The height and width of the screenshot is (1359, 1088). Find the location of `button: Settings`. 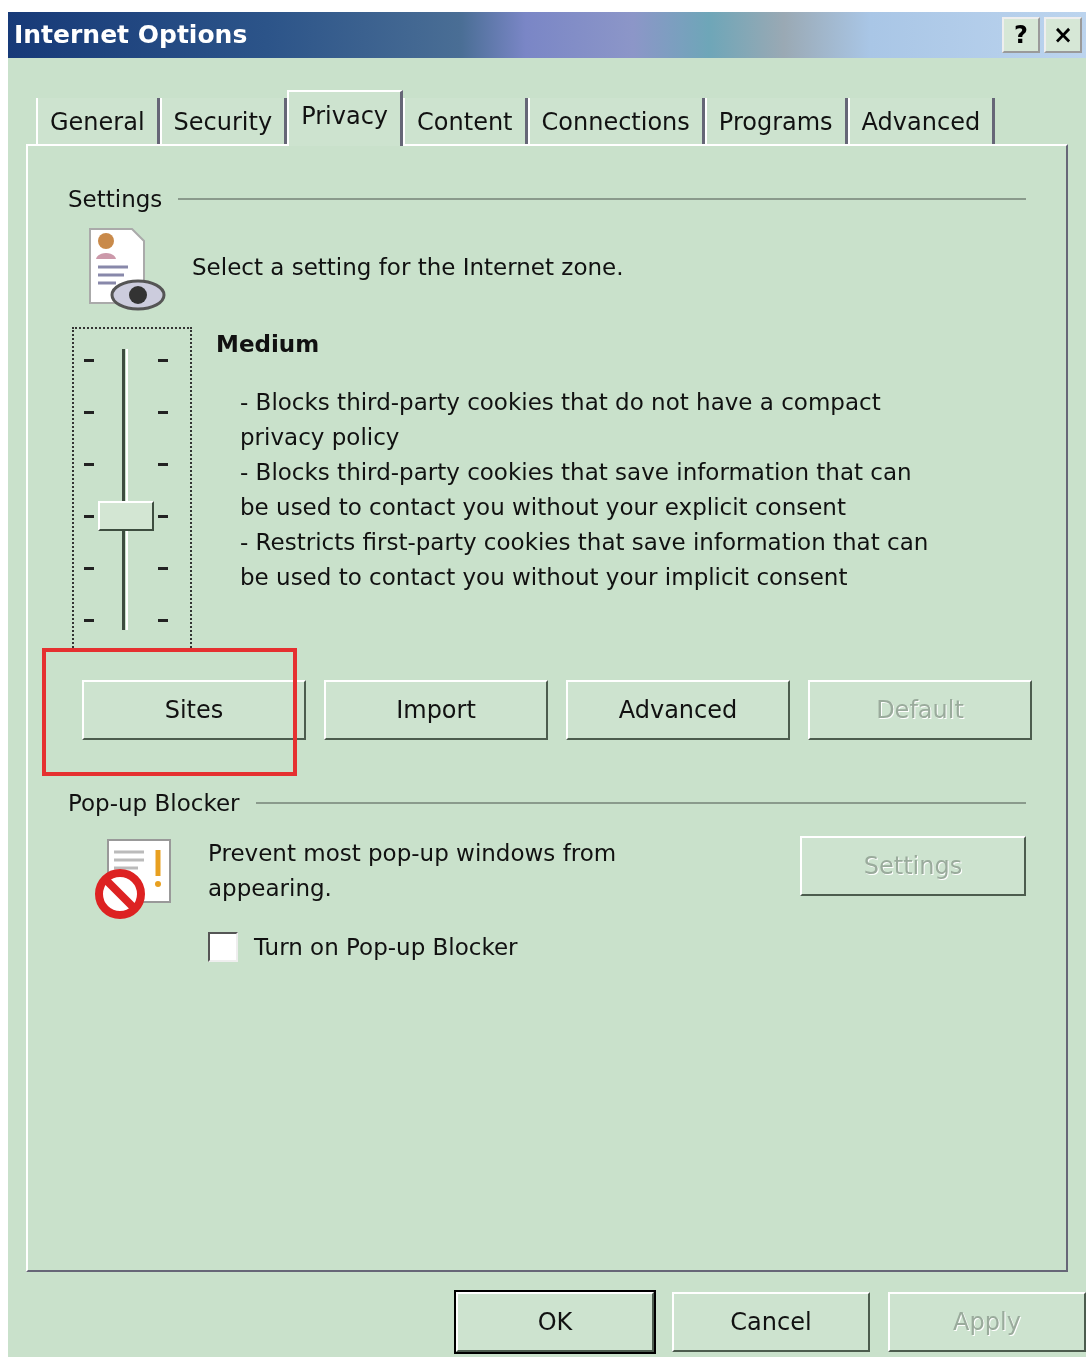

button: Settings is located at coordinates (913, 866).